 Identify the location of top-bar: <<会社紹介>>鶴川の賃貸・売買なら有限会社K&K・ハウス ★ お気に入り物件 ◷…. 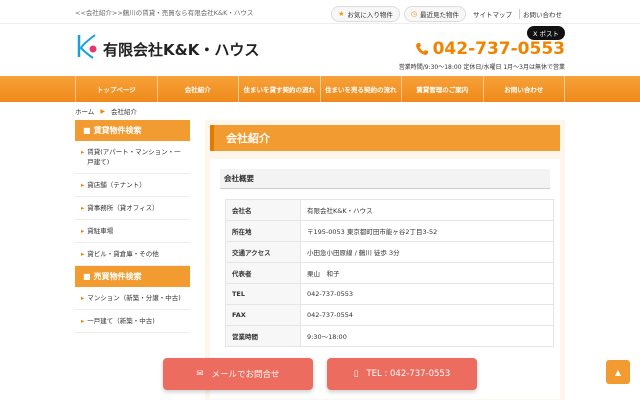
(320, 12).